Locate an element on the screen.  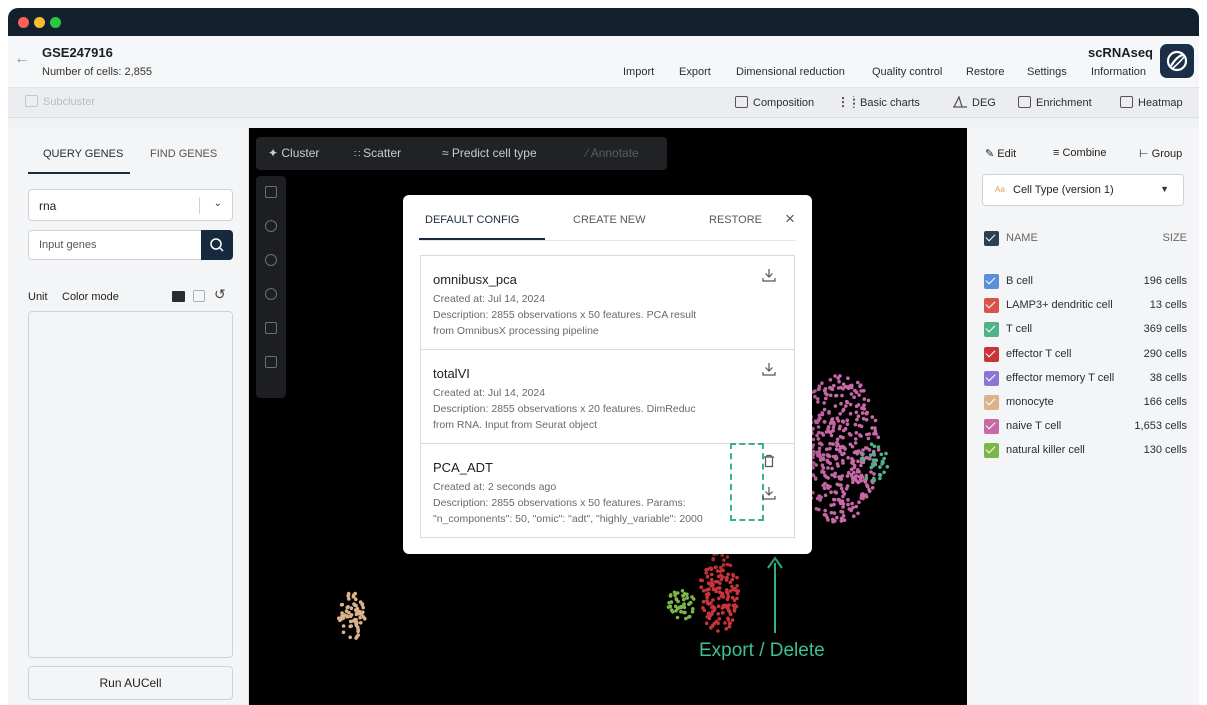
select-all-checkbox is located at coordinates (991, 238).